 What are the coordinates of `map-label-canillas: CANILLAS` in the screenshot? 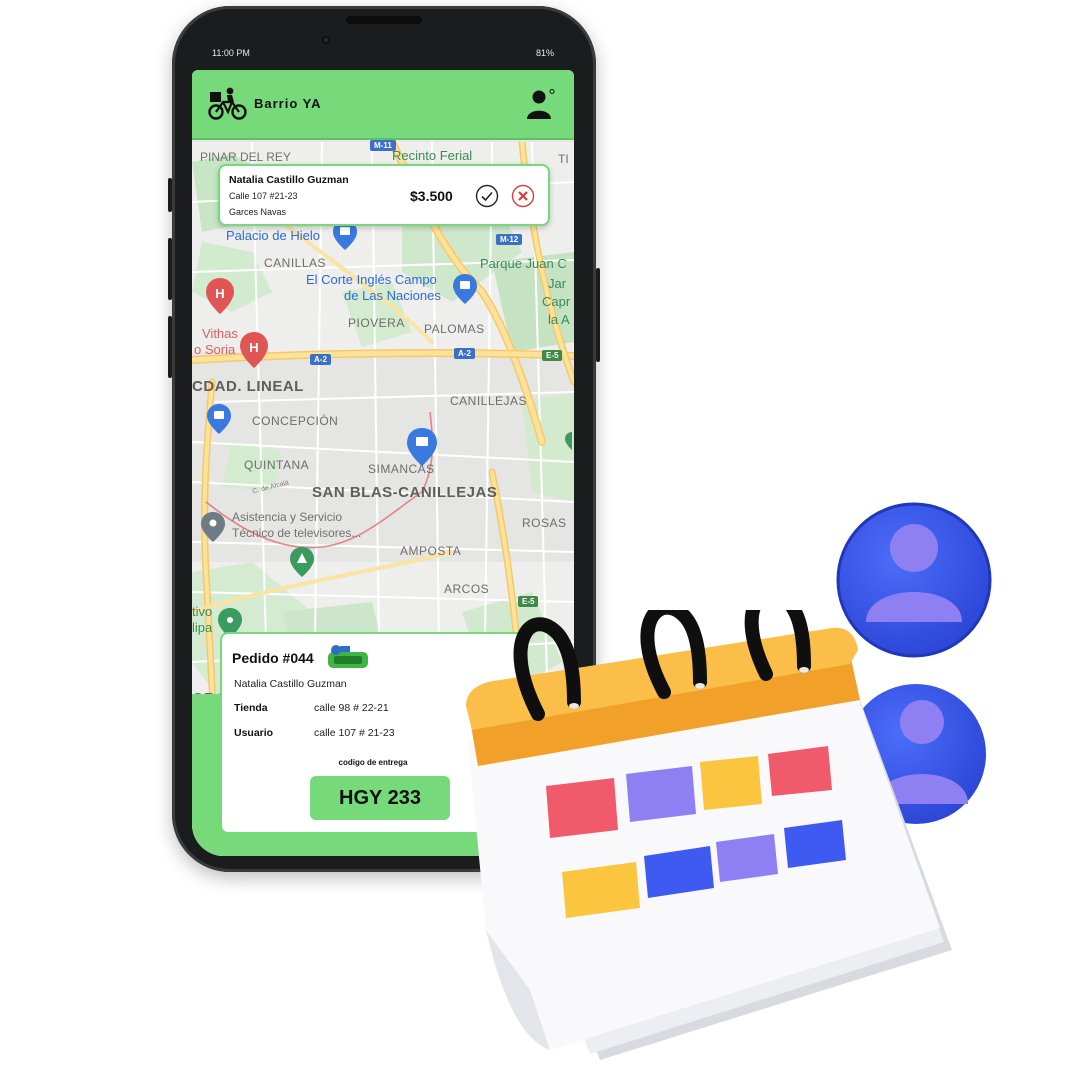 It's located at (295, 263).